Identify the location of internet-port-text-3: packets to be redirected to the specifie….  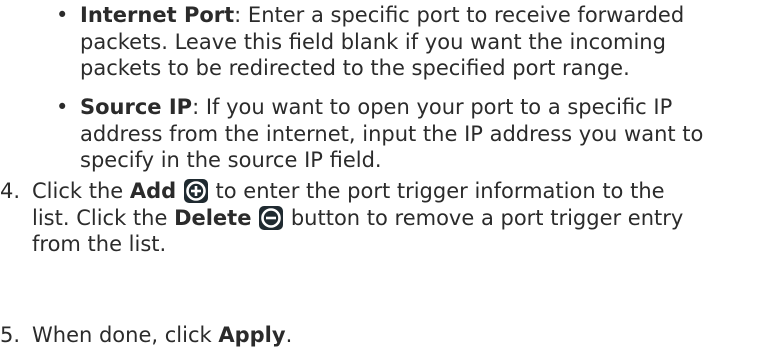
(355, 68).